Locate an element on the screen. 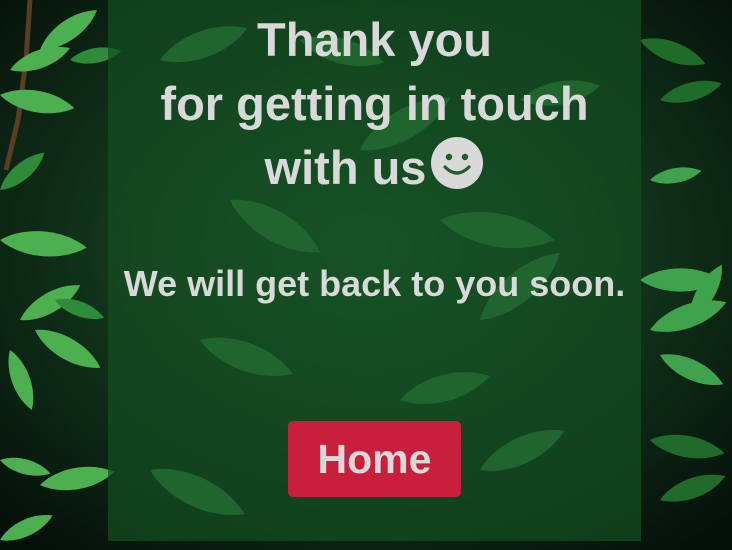  follow-up-message: We will get back to you soon. is located at coordinates (374, 283).